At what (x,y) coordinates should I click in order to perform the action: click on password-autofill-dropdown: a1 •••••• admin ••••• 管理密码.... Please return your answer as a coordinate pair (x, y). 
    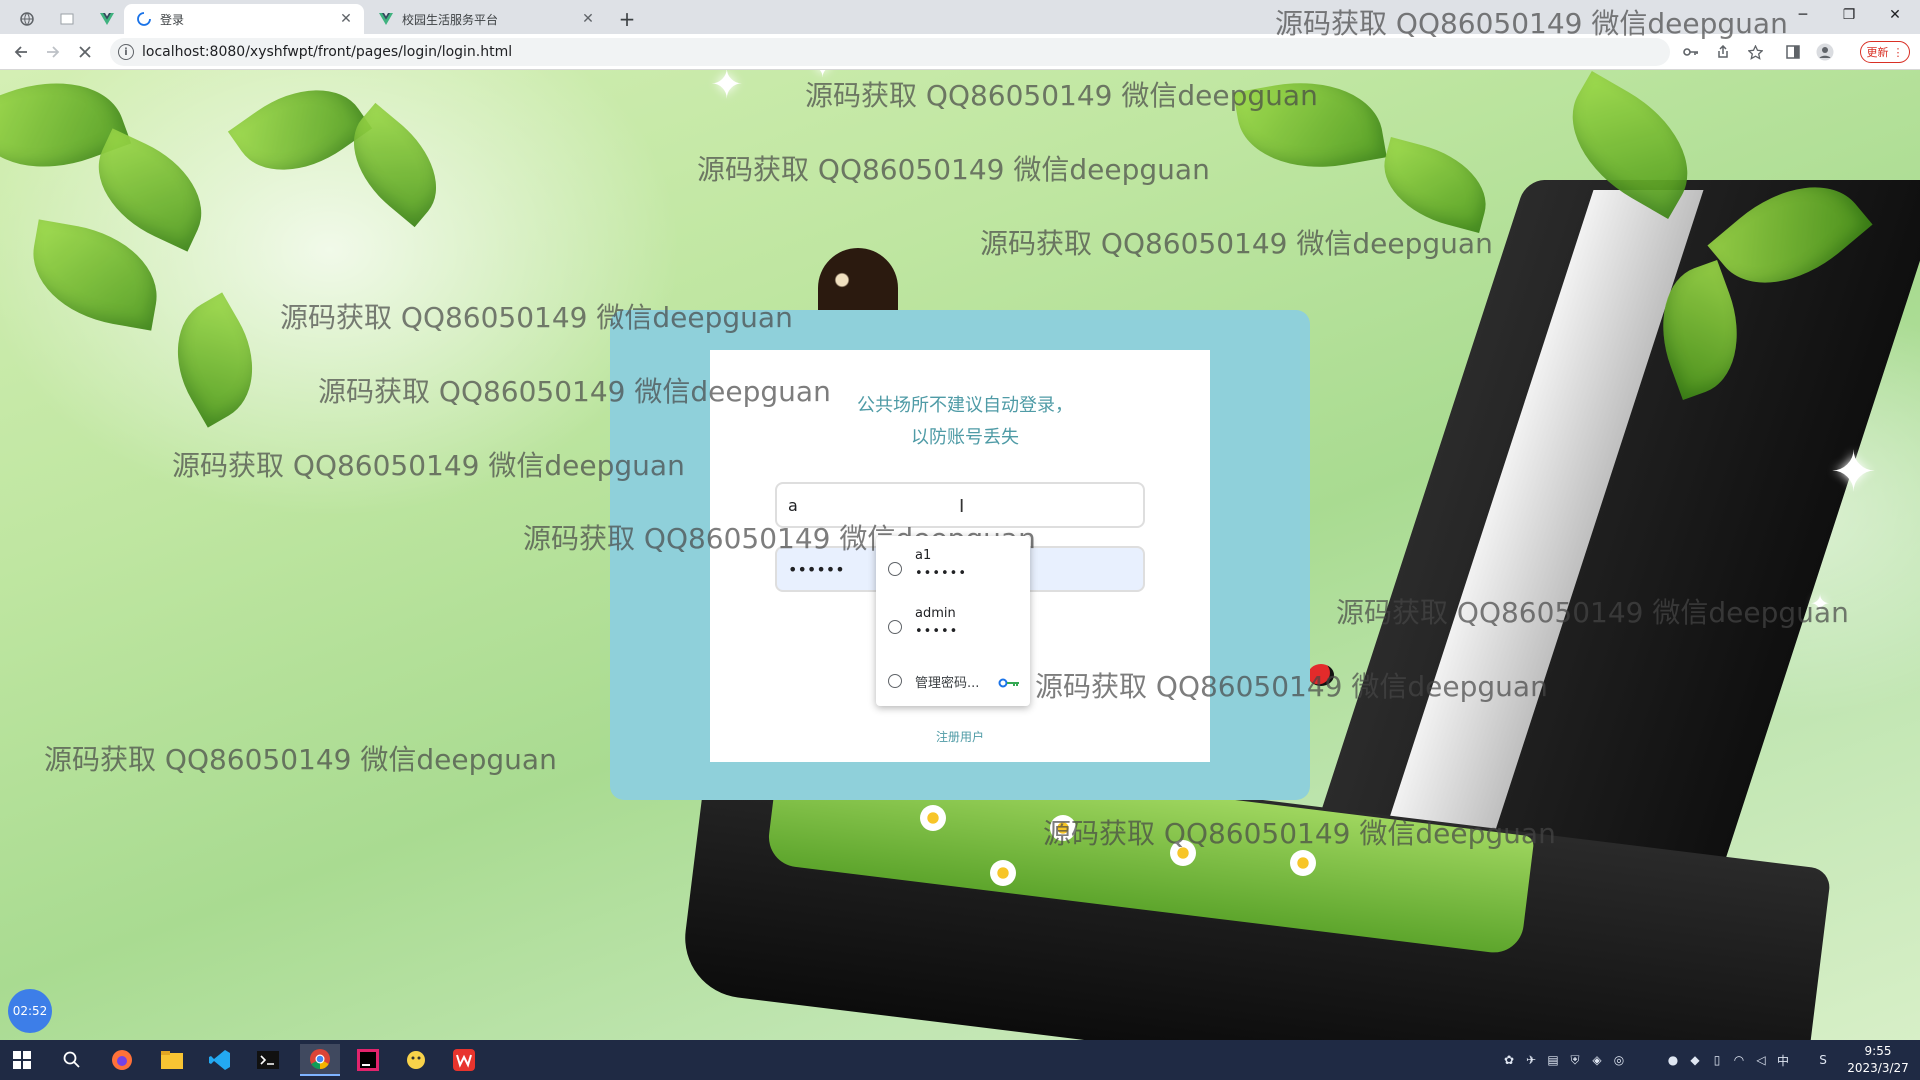
    Looking at the image, I should click on (953, 621).